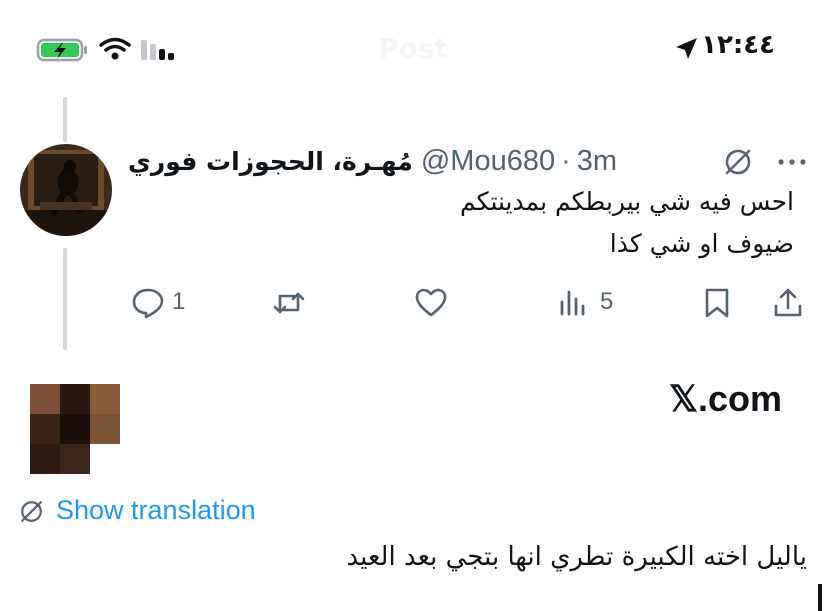 The height and width of the screenshot is (611, 827). Describe the element at coordinates (573, 303) in the screenshot. I see `views-chart-icon` at that location.